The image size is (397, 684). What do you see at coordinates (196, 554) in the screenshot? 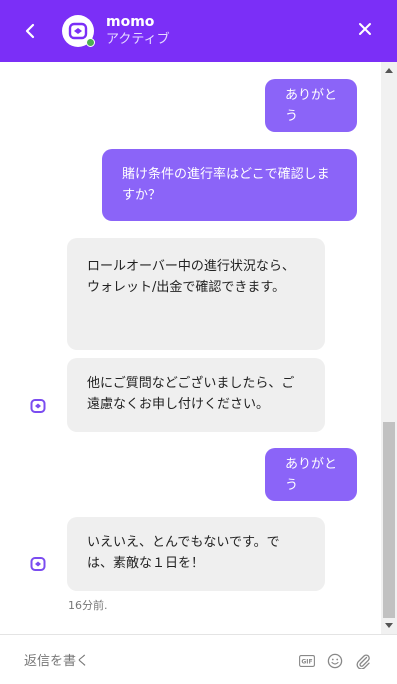
I see `bot-message: いえいえ、とんでもないです。では、素敵な１日を！` at bounding box center [196, 554].